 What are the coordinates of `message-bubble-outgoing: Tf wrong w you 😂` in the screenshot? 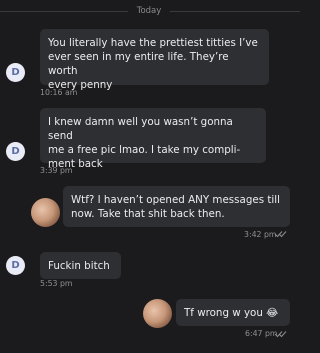 It's located at (233, 312).